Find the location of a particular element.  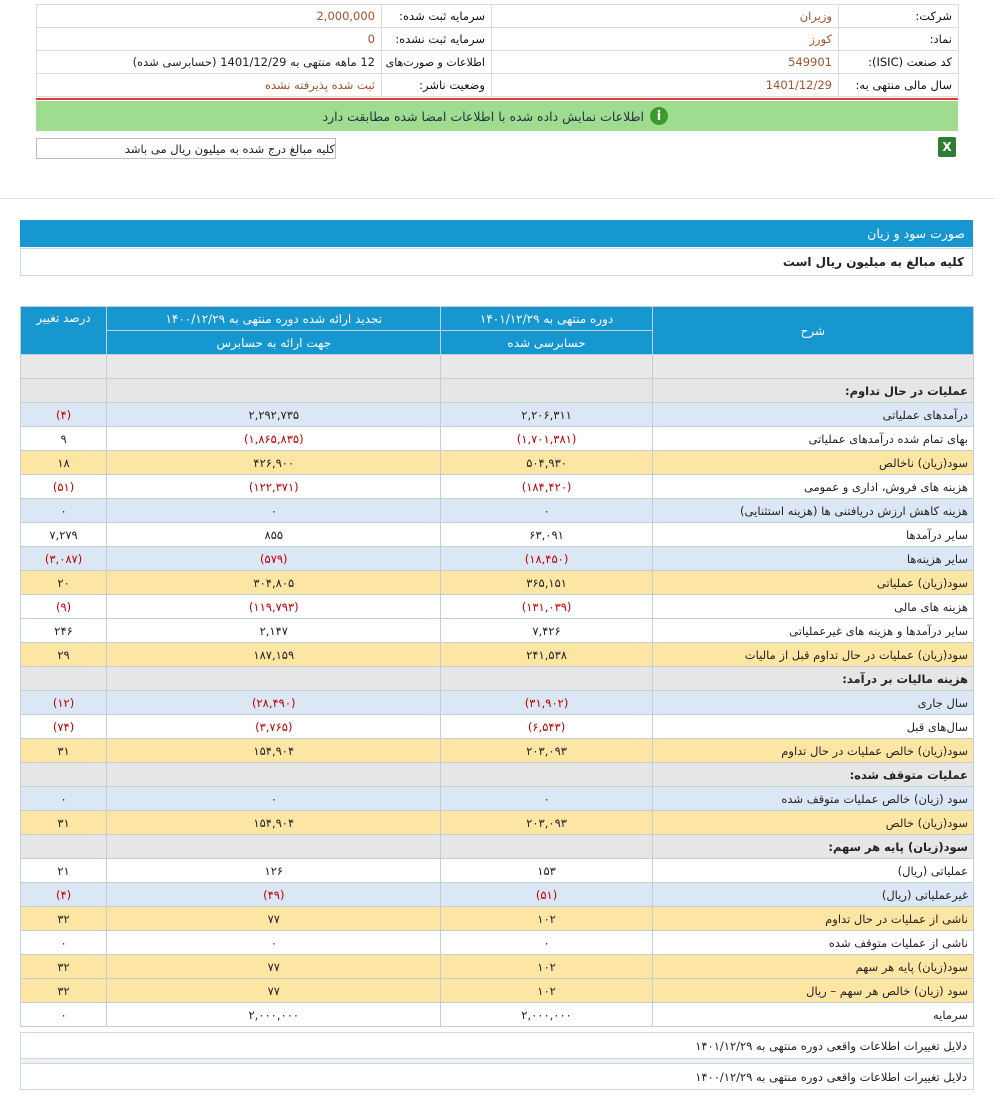

row-current-value: ۲,۰۰۰,۰۰۰ is located at coordinates (546, 1014).